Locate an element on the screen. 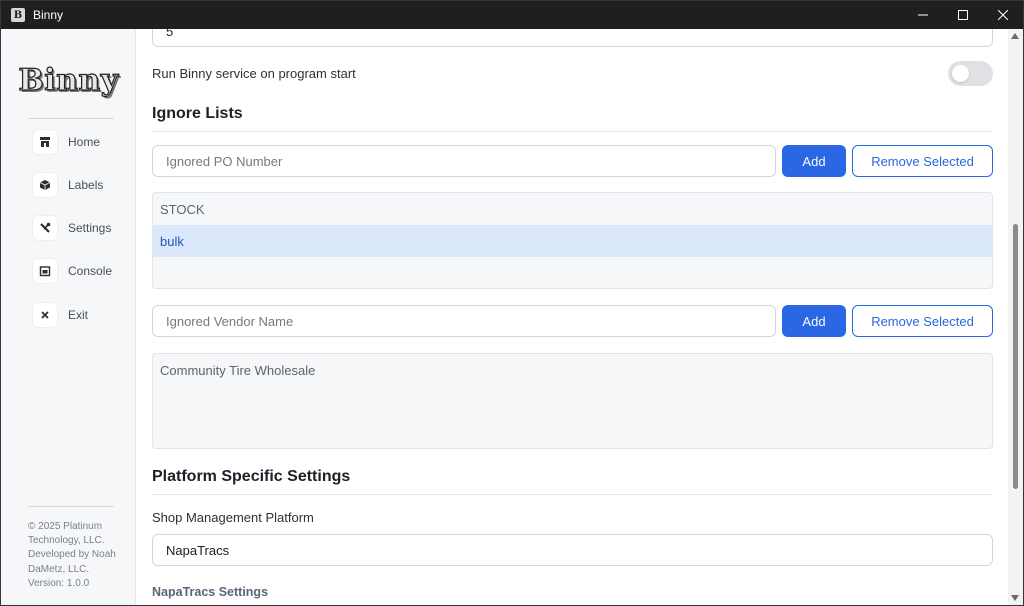 The image size is (1024, 606). napatracs-settings-heading: NapaTracs Settings is located at coordinates (210, 592).